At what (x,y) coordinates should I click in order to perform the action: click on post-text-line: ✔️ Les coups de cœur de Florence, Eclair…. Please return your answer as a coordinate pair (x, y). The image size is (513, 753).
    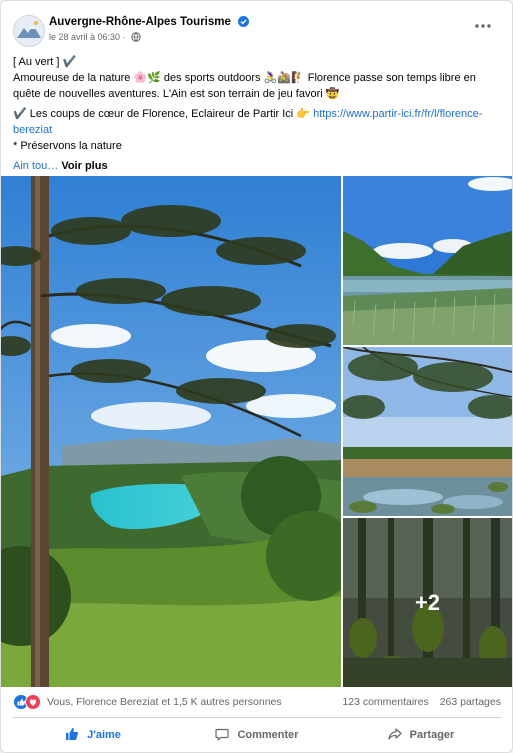
    Looking at the image, I should click on (256, 114).